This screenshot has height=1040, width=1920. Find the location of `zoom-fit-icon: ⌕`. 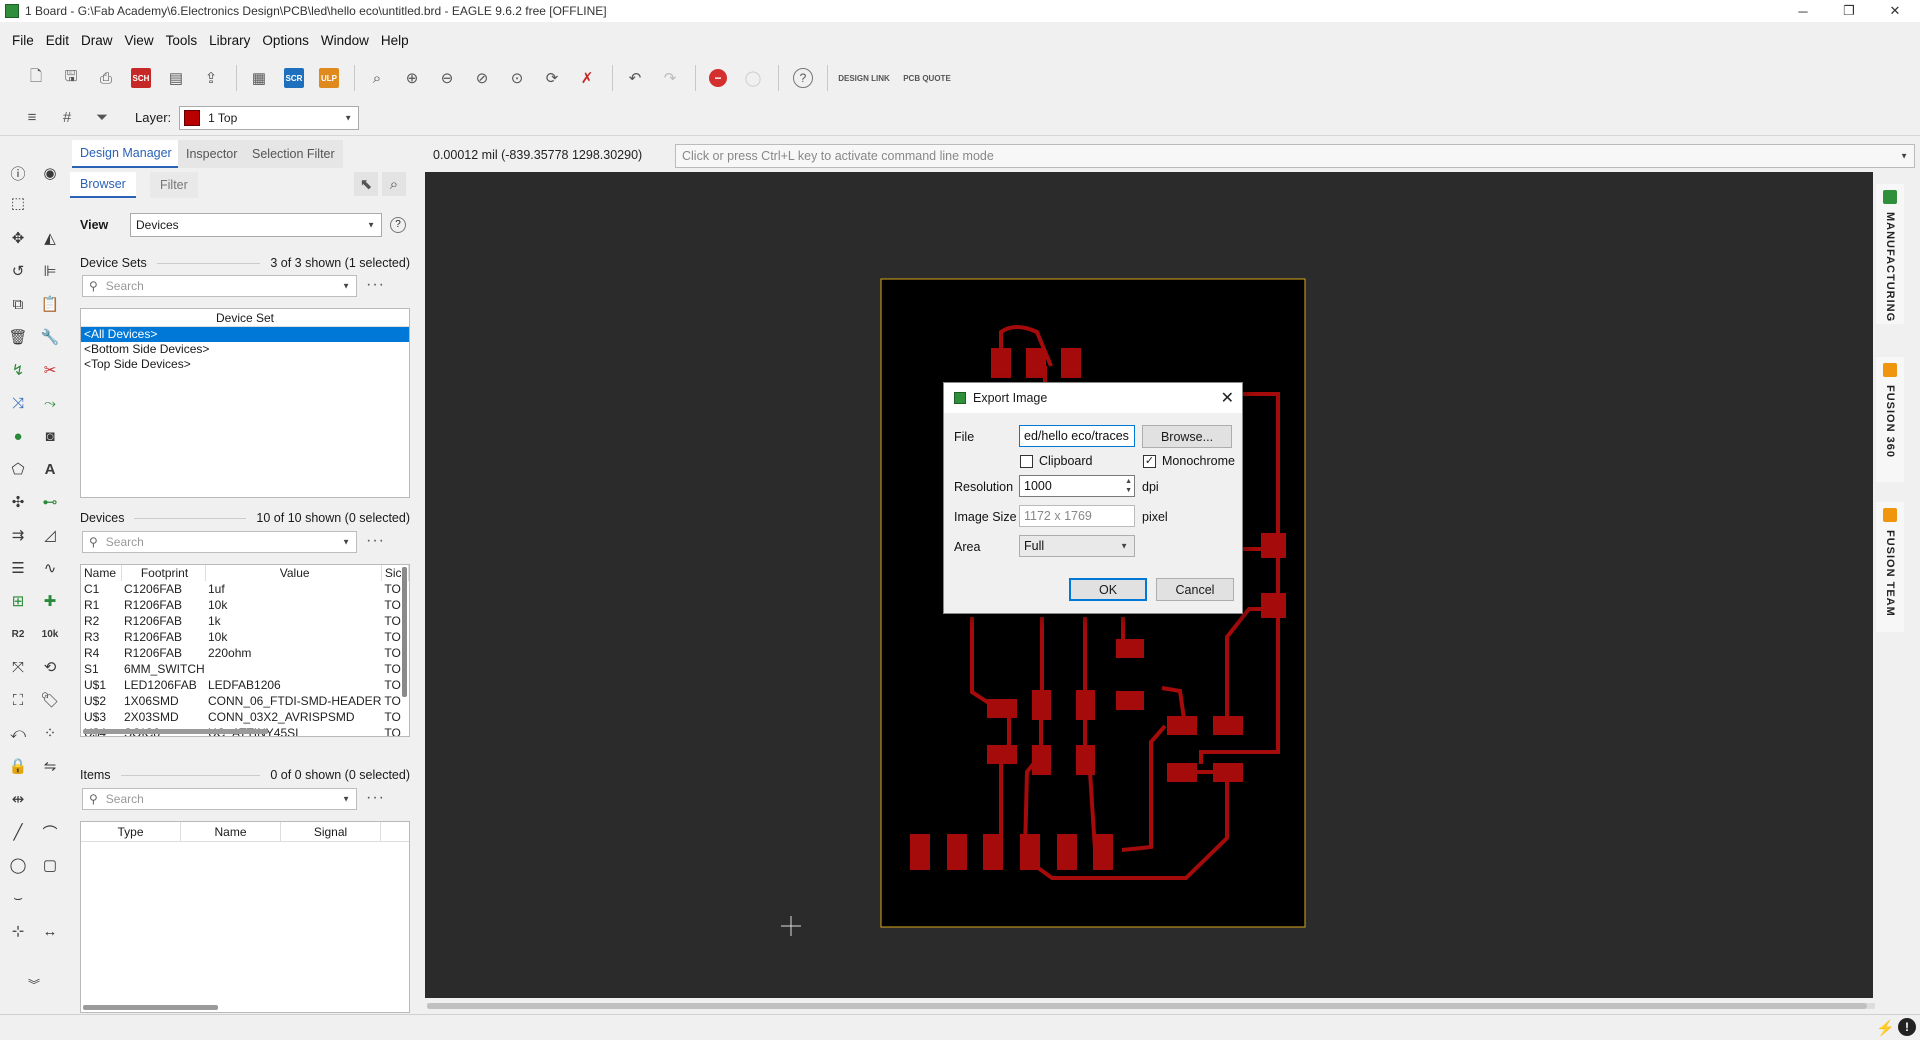

zoom-fit-icon: ⌕ is located at coordinates (377, 78).